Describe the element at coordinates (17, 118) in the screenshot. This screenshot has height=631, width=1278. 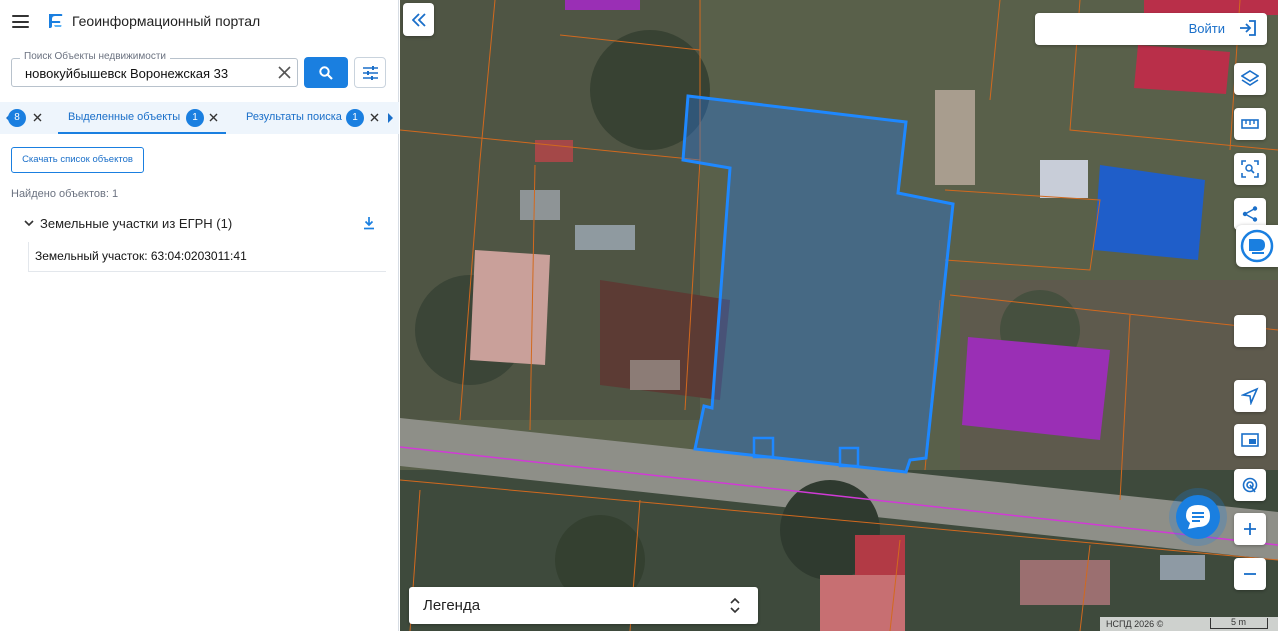
I see `tab-badge: 8` at that location.